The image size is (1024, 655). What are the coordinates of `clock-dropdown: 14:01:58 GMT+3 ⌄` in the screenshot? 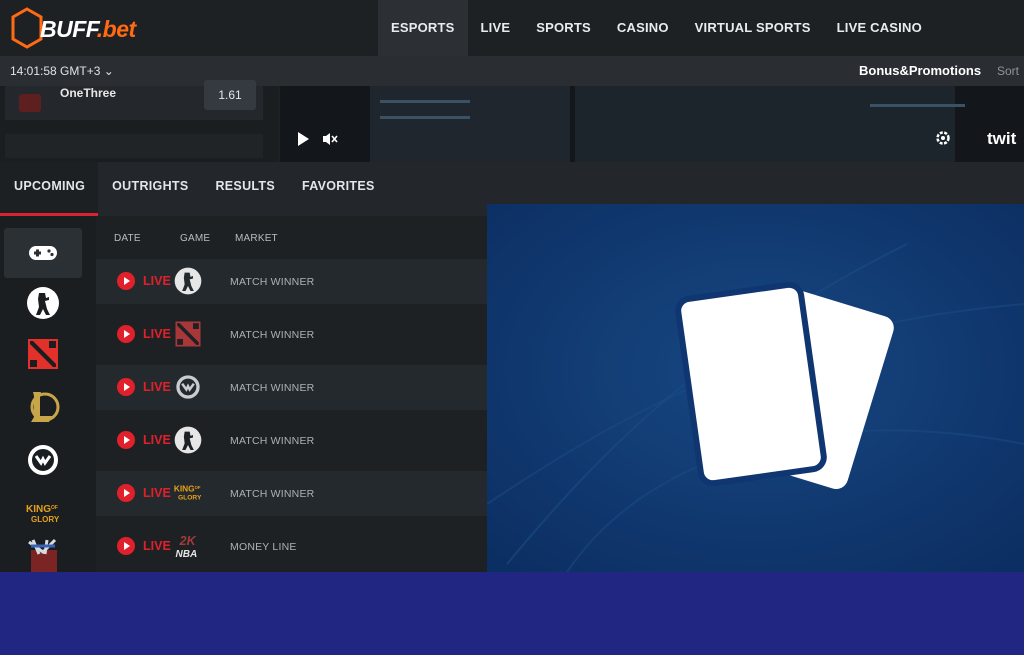 It's located at (62, 71).